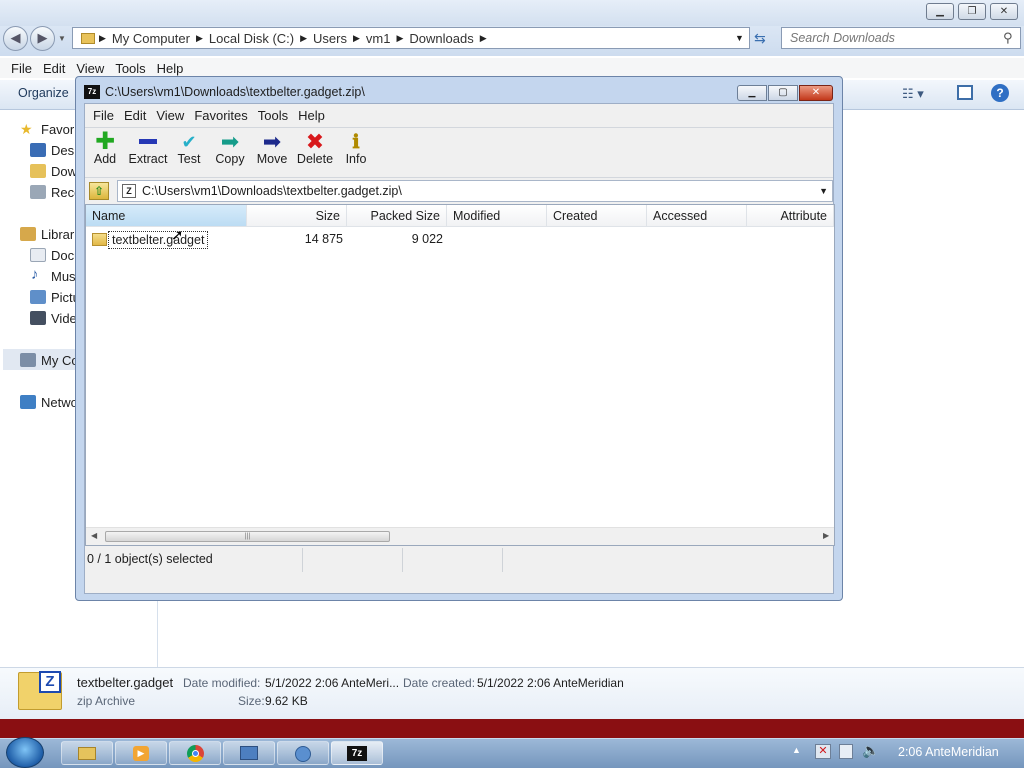 The width and height of the screenshot is (1024, 768). Describe the element at coordinates (752, 93) in the screenshot. I see `7zip-minimize-button: ▁` at that location.